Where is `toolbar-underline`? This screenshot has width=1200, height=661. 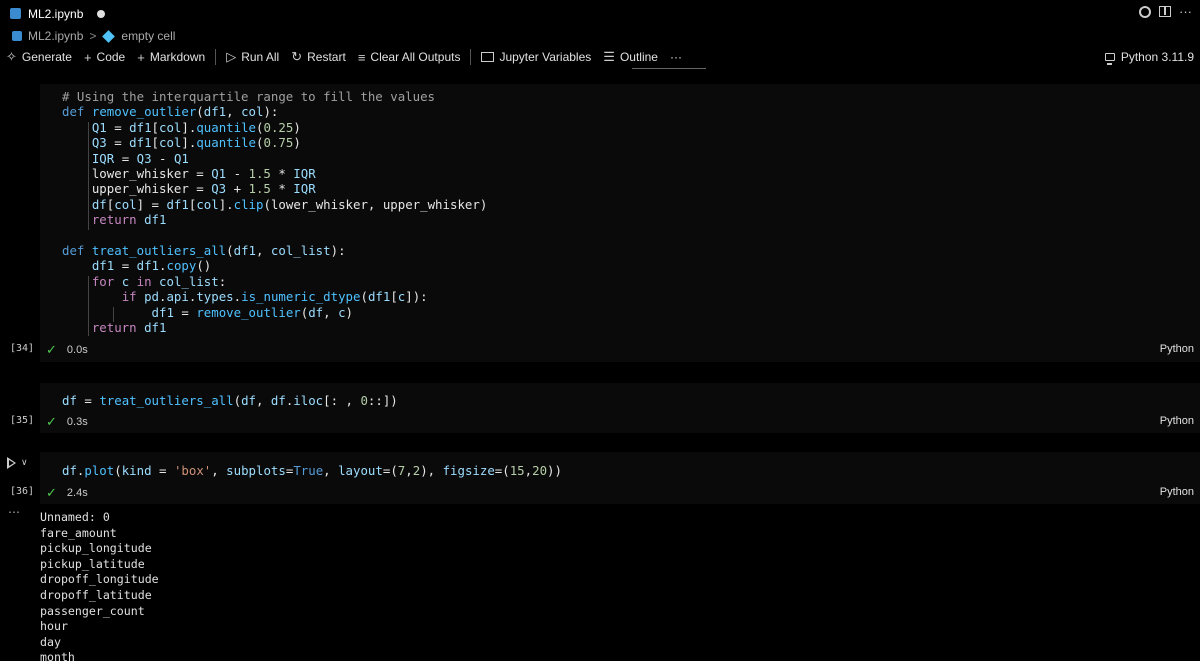 toolbar-underline is located at coordinates (669, 68).